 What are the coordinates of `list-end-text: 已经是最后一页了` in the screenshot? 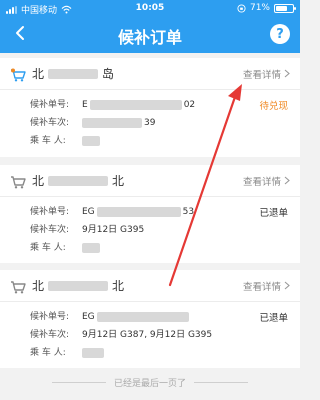 It's located at (149, 383).